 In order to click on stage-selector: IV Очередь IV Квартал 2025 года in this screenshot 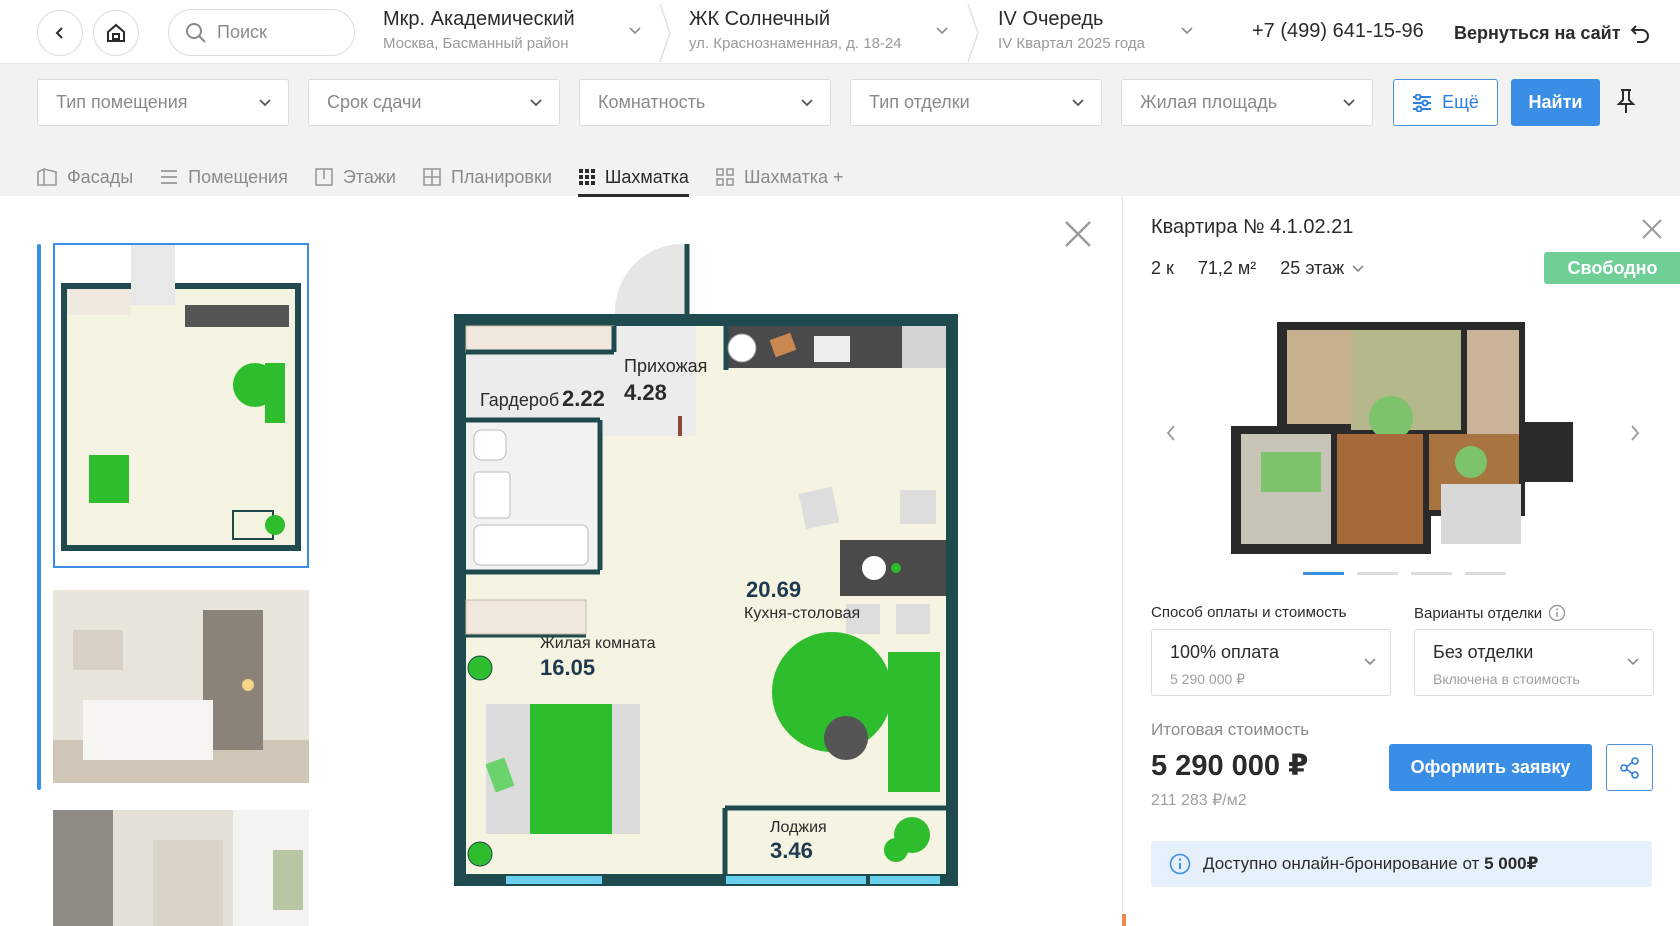, I will do `click(1098, 33)`.